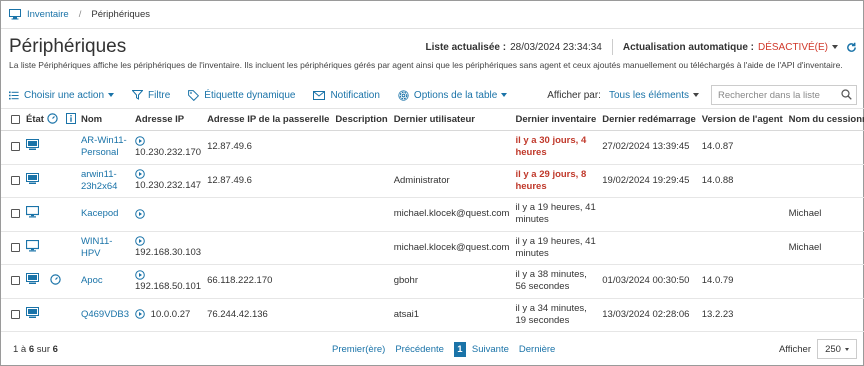  I want to click on page-size-control: Afficher 250, so click(818, 349).